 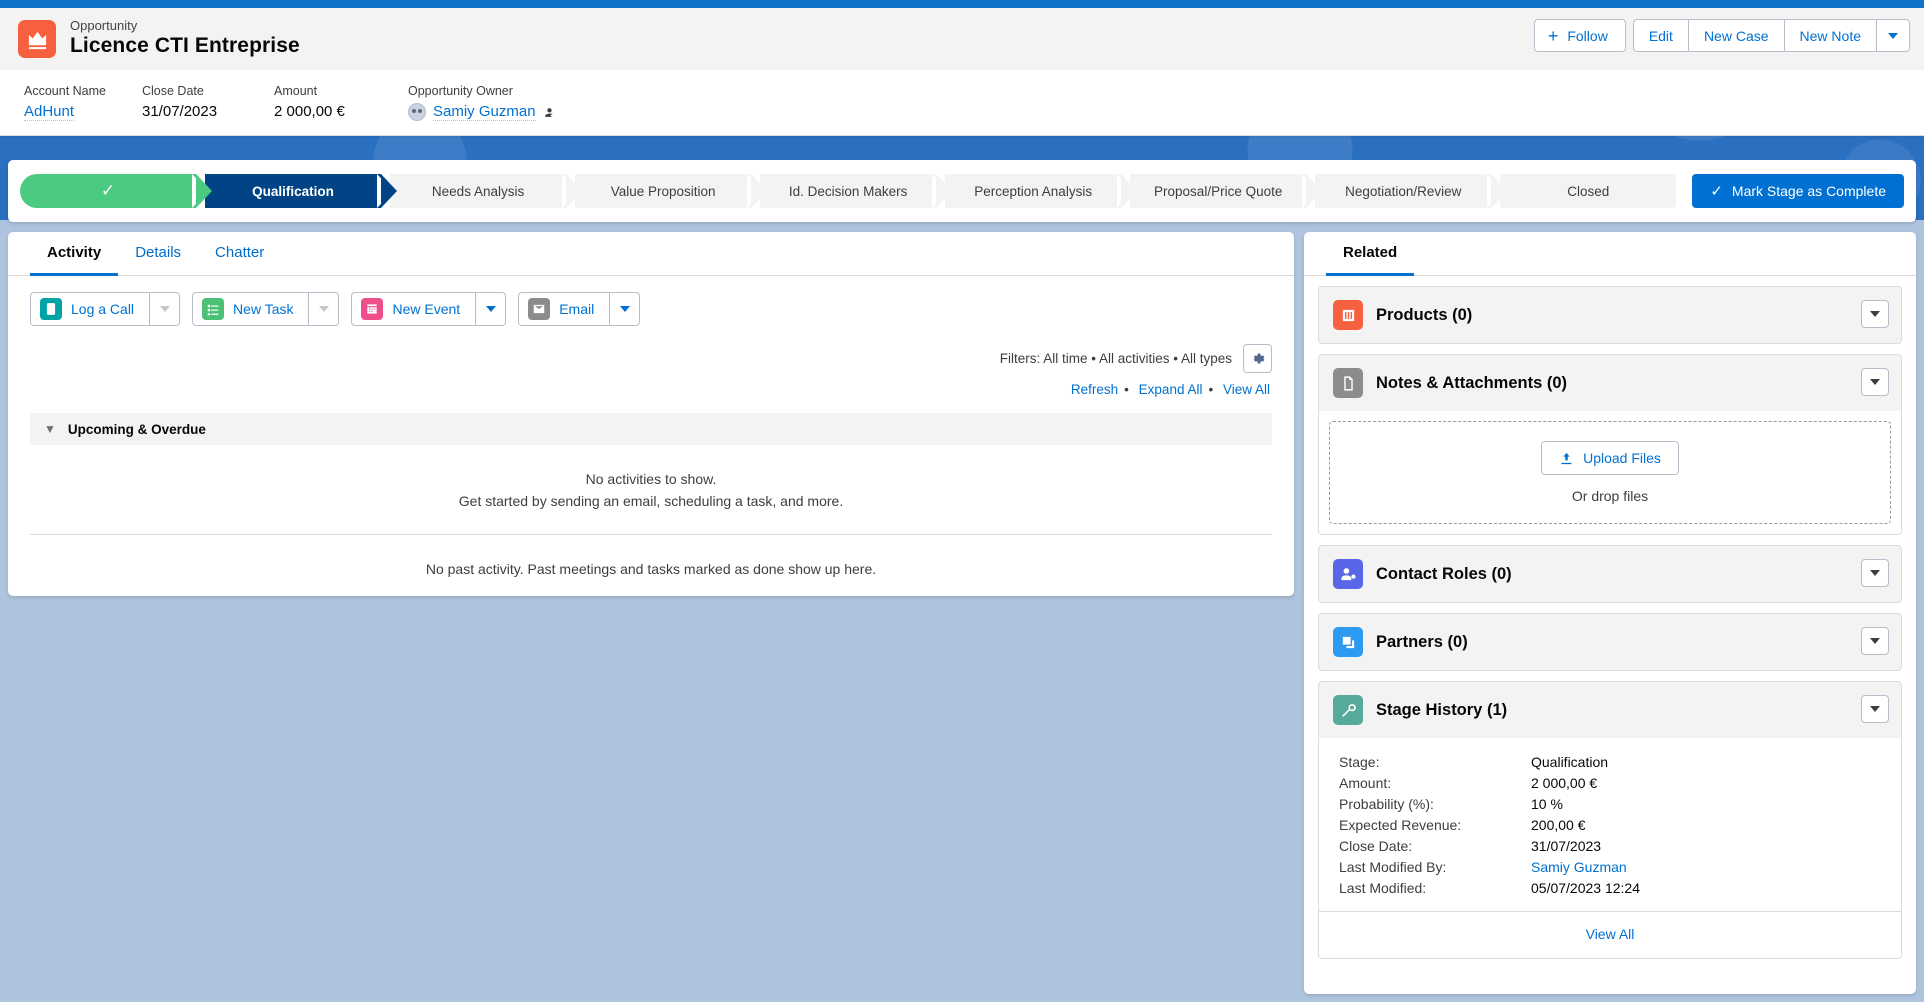 I want to click on path-stage-proposal-price-quote: Proposal/Price Quote, so click(x=1226, y=191).